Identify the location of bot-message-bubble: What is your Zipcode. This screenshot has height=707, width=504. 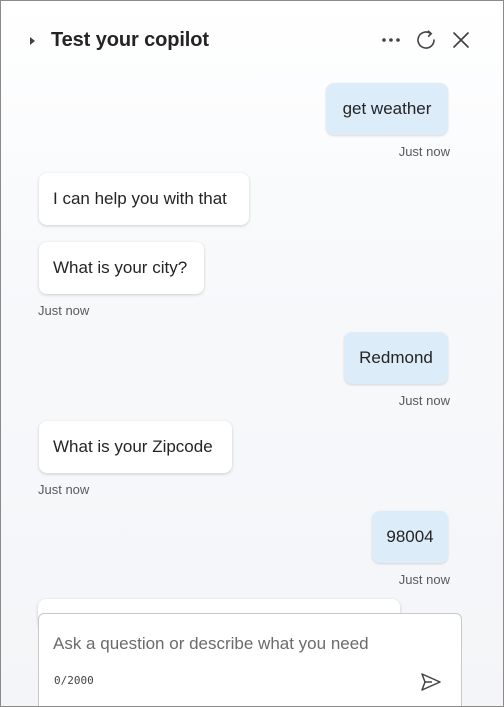
(135, 447).